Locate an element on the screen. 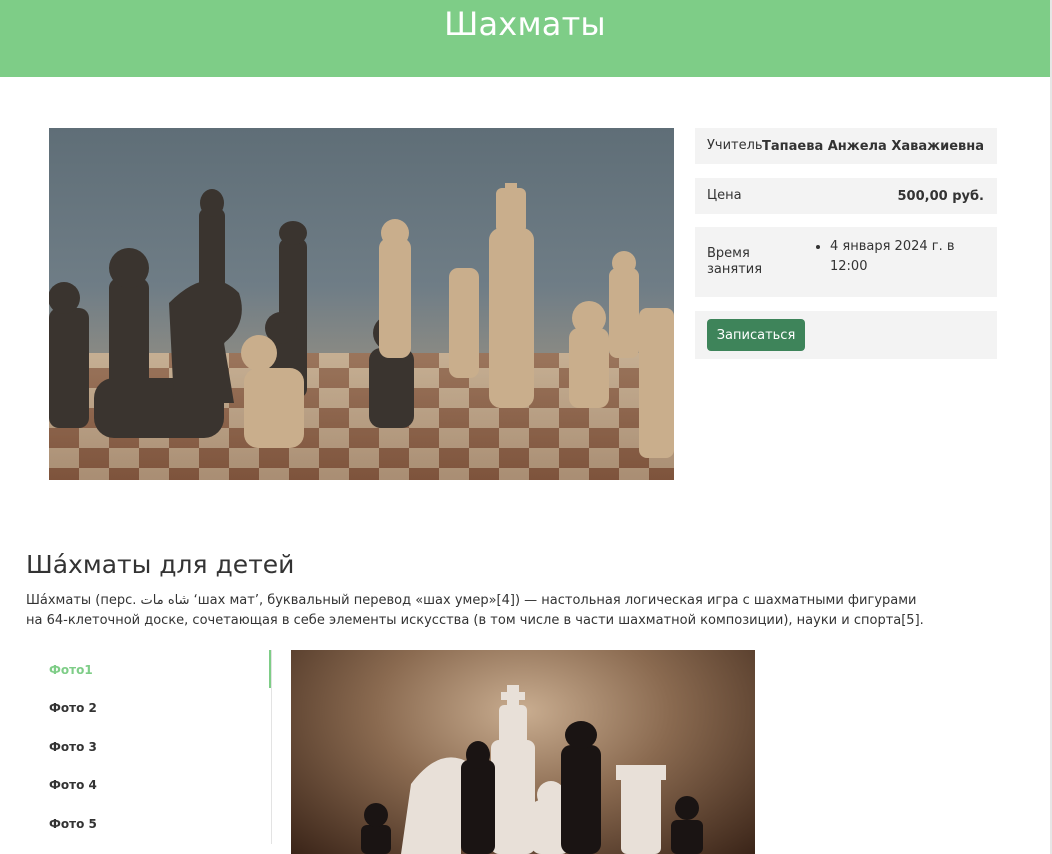  lesson-time-list: 4 января 2024 г. в 12:00 is located at coordinates (901, 257).